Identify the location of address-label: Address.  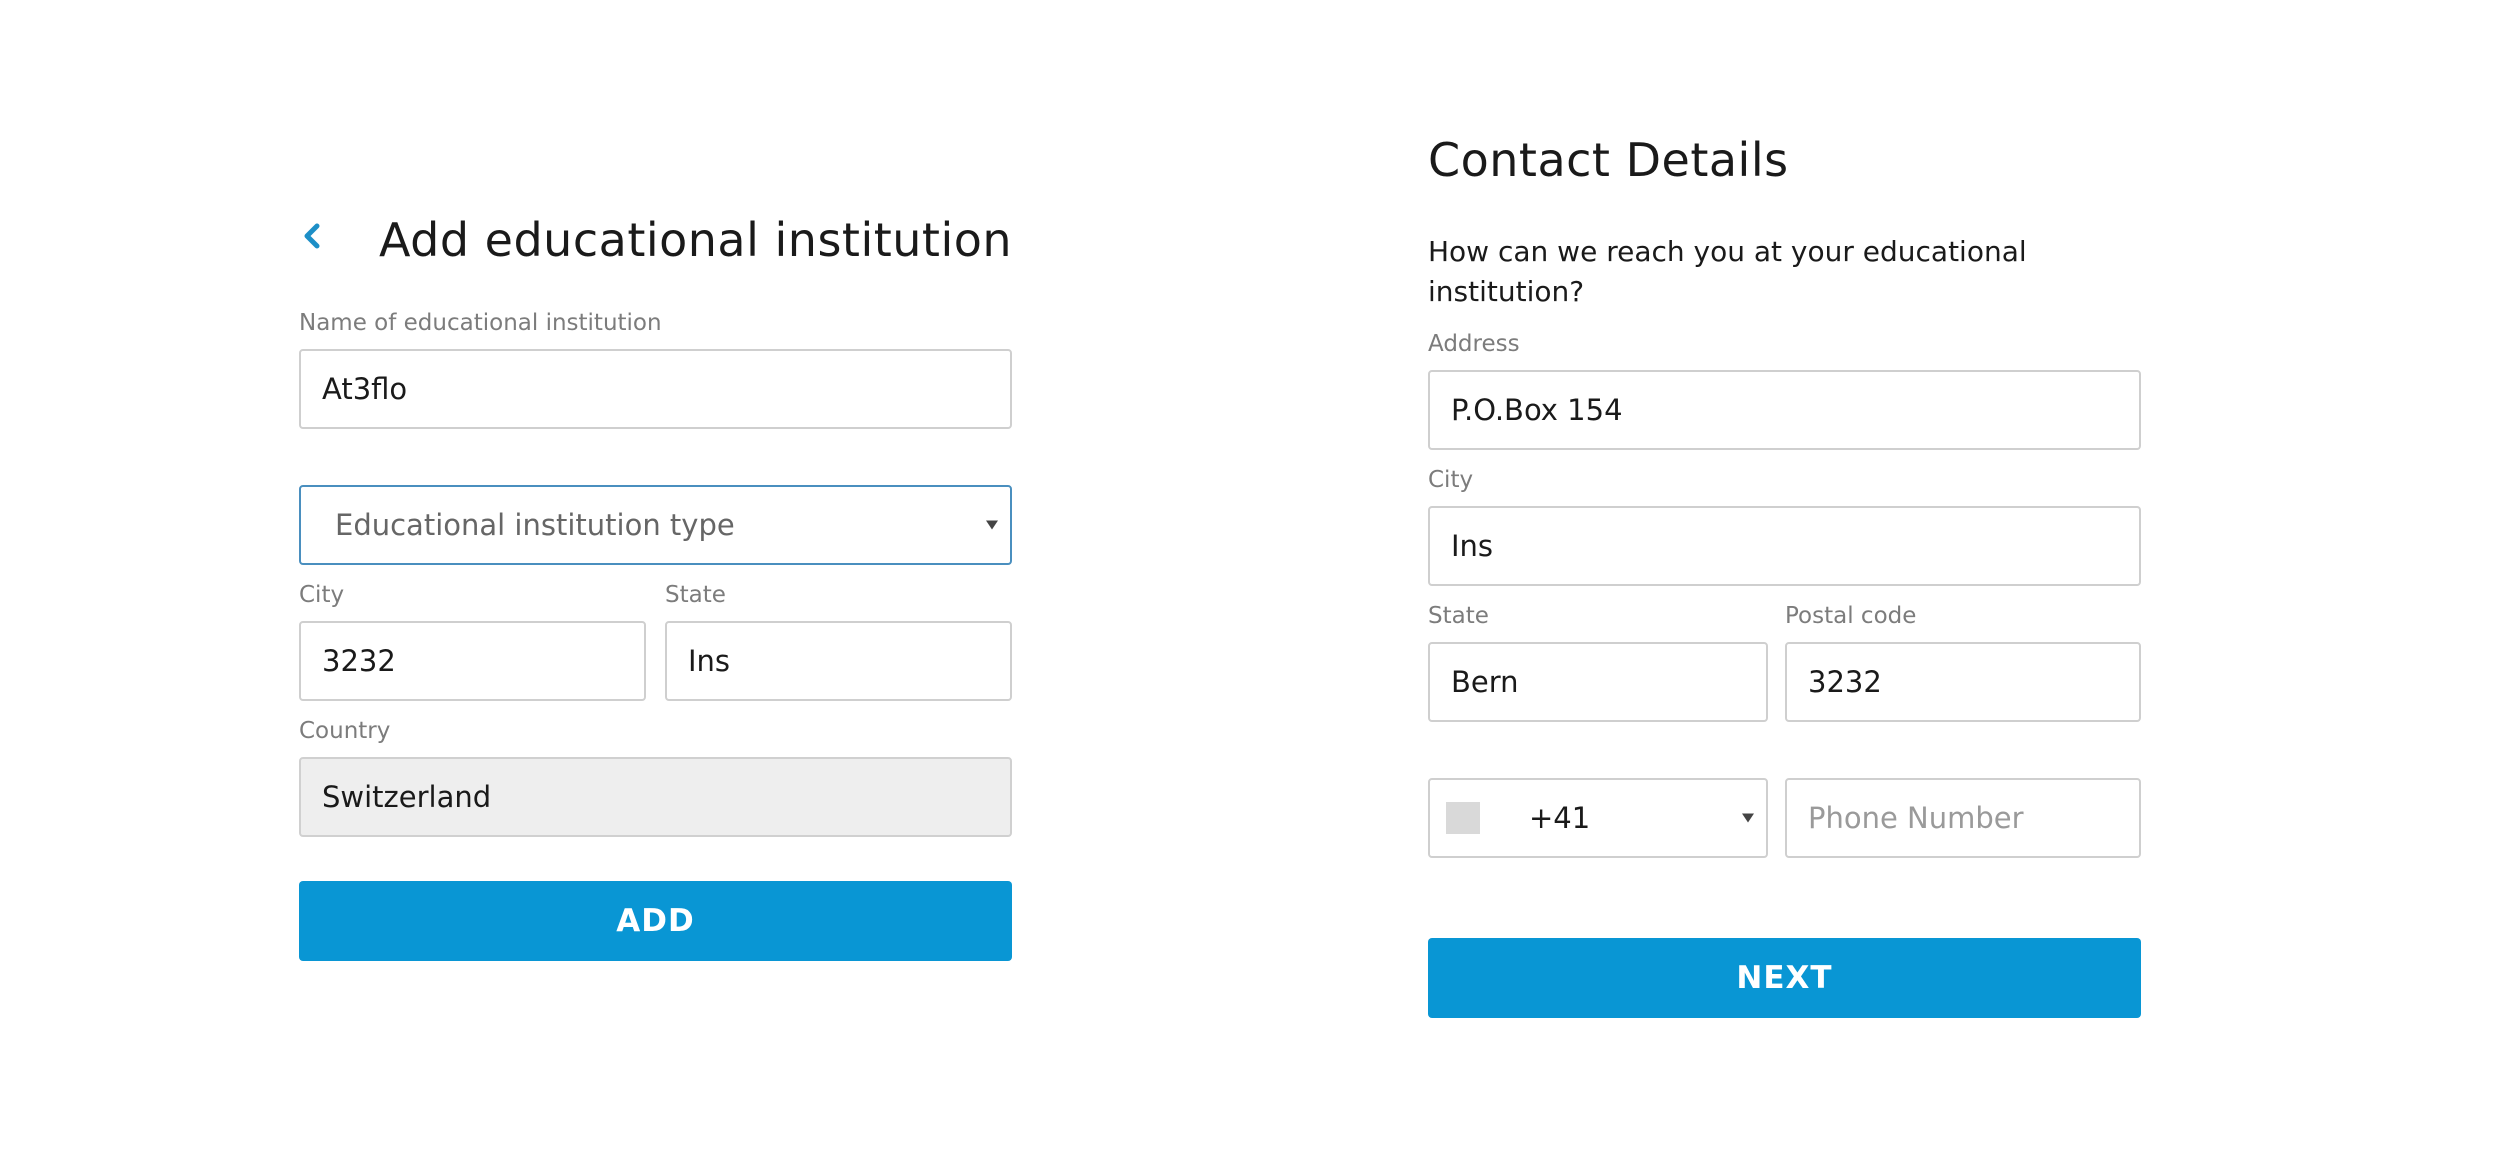
(1474, 344).